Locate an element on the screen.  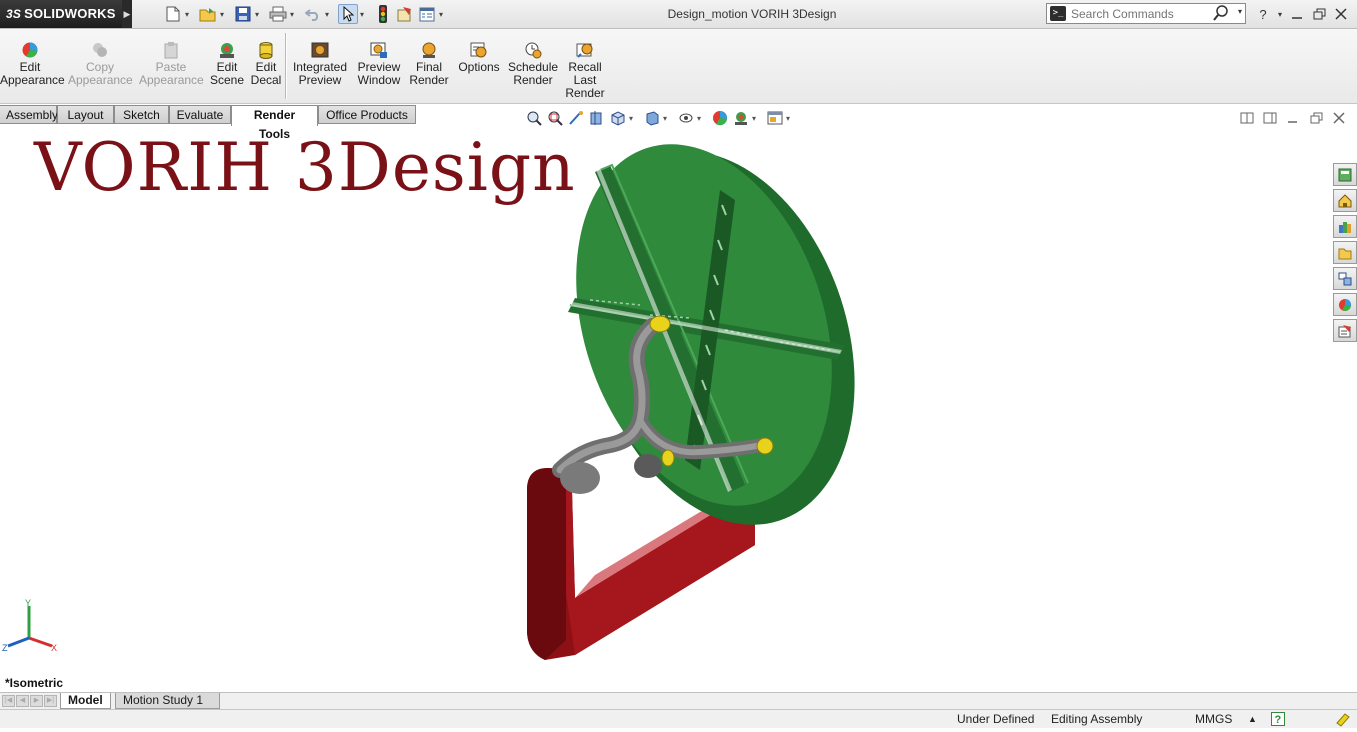
home-icon is located at coordinates (1345, 200).